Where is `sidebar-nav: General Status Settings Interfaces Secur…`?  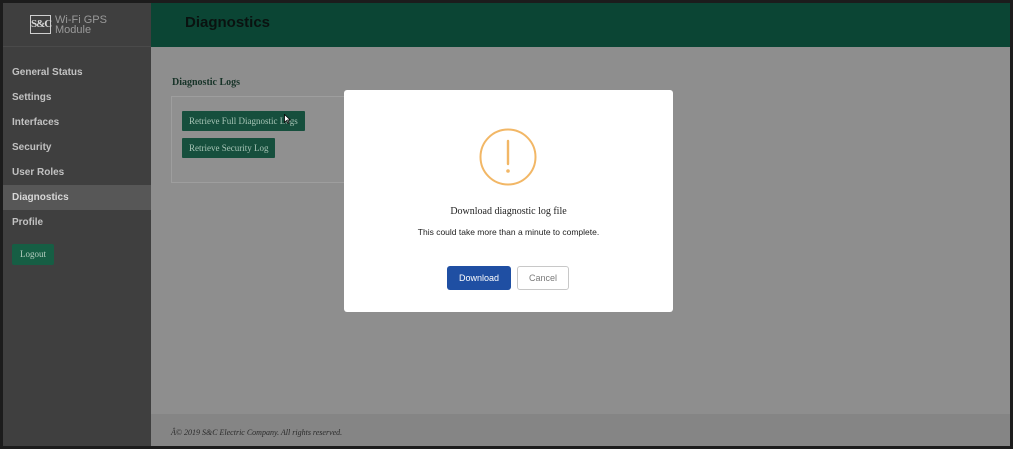 sidebar-nav: General Status Settings Interfaces Secur… is located at coordinates (77, 147).